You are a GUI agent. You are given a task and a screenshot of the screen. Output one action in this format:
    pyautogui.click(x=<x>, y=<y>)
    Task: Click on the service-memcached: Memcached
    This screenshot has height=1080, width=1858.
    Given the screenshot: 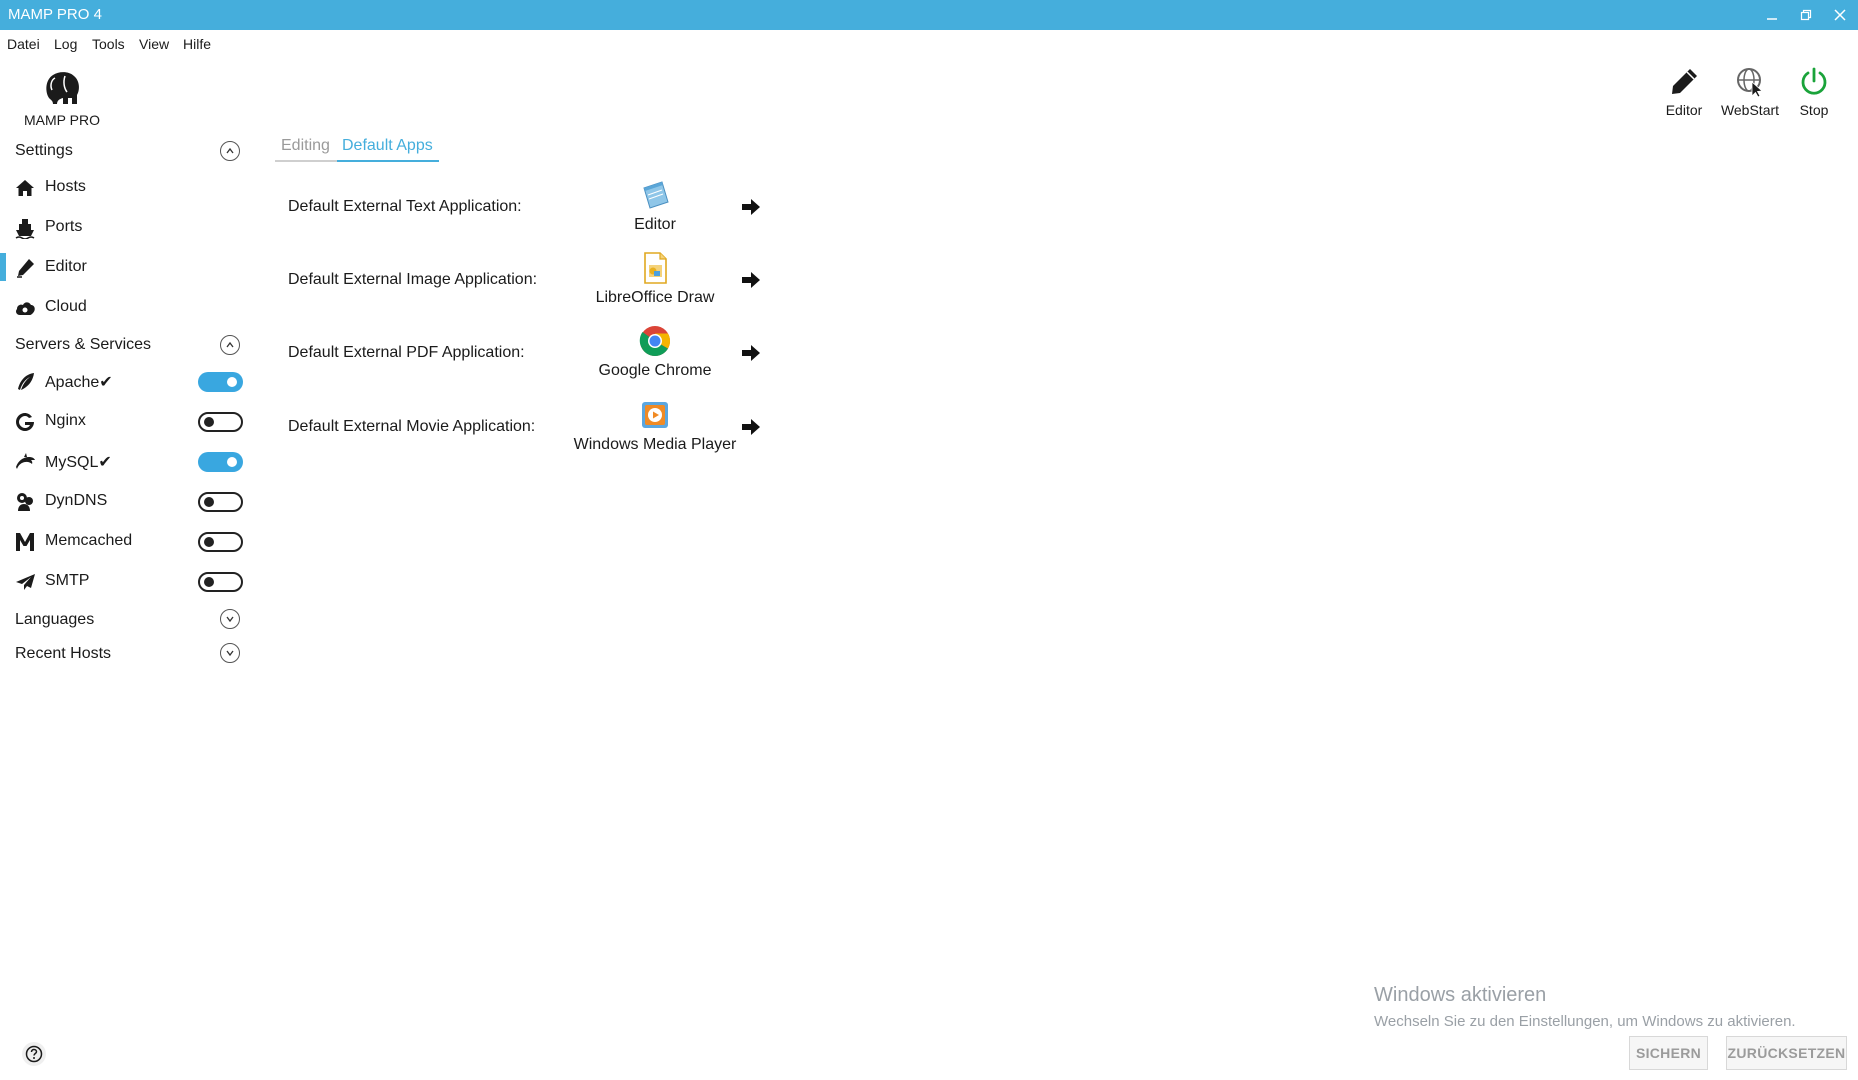 What is the action you would take?
    pyautogui.click(x=130, y=541)
    